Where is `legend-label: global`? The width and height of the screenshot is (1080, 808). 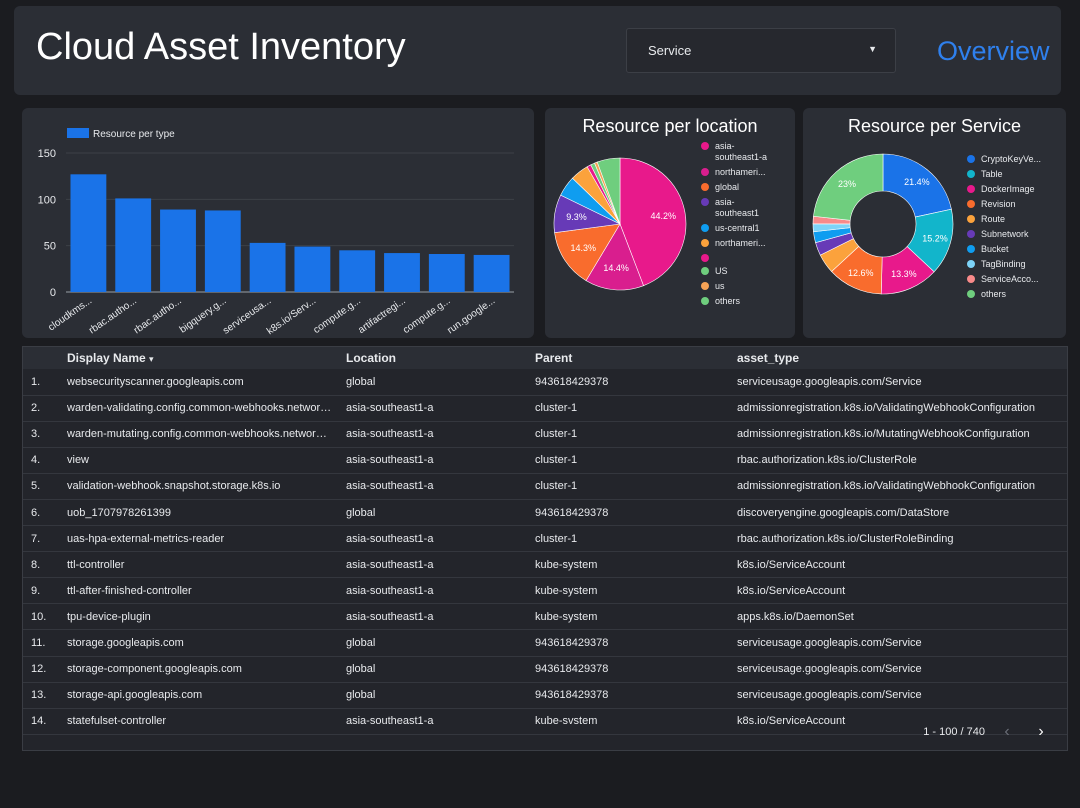
legend-label: global is located at coordinates (727, 187).